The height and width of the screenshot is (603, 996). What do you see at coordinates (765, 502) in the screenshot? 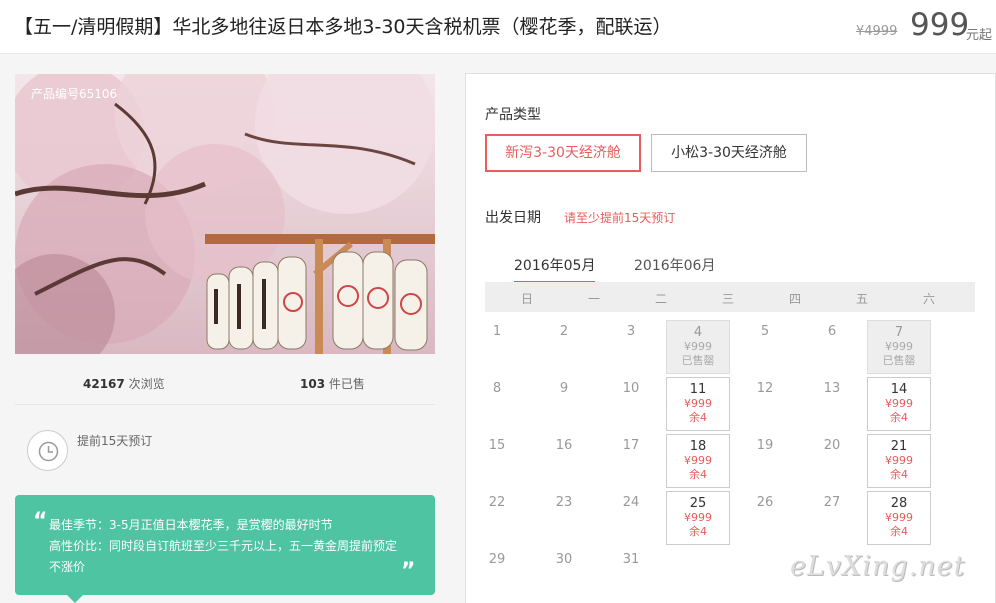
I see `calendar-day-number: 26` at bounding box center [765, 502].